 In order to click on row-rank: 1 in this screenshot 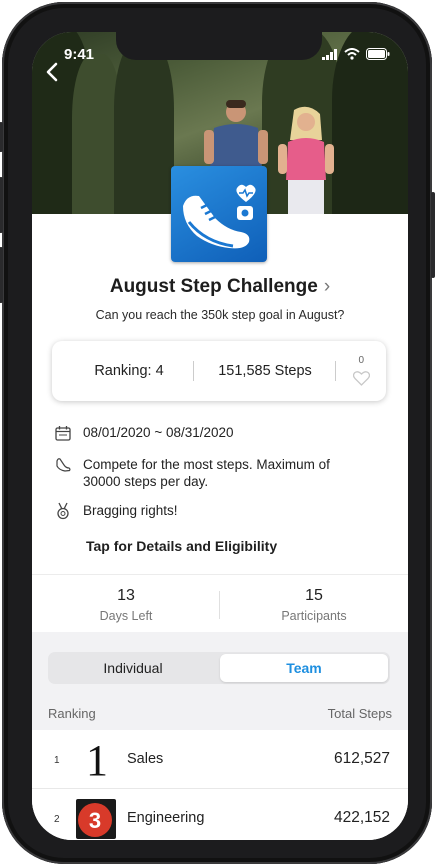, I will do `click(57, 760)`.